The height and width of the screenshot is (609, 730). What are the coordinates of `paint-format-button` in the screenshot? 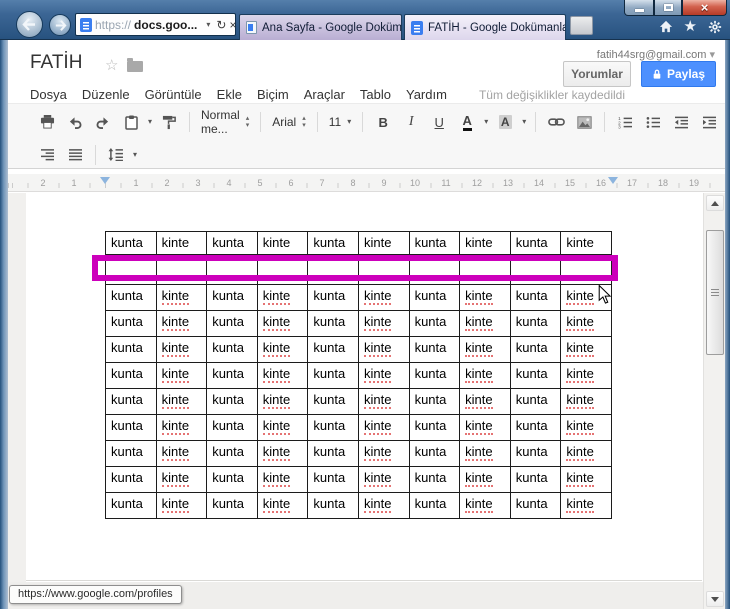 It's located at (169, 122).